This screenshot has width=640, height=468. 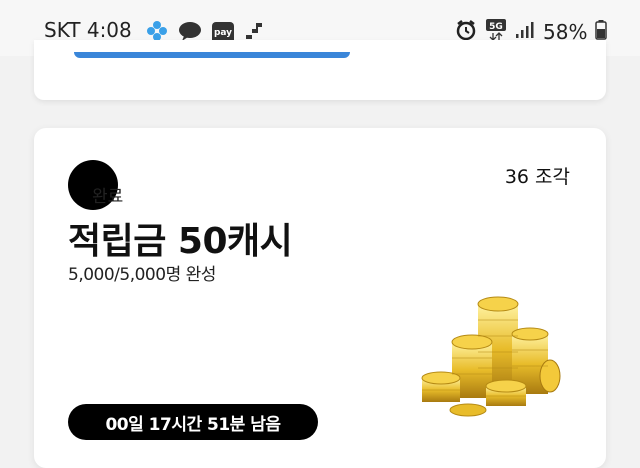 What do you see at coordinates (109, 30) in the screenshot?
I see `clock: 4:08` at bounding box center [109, 30].